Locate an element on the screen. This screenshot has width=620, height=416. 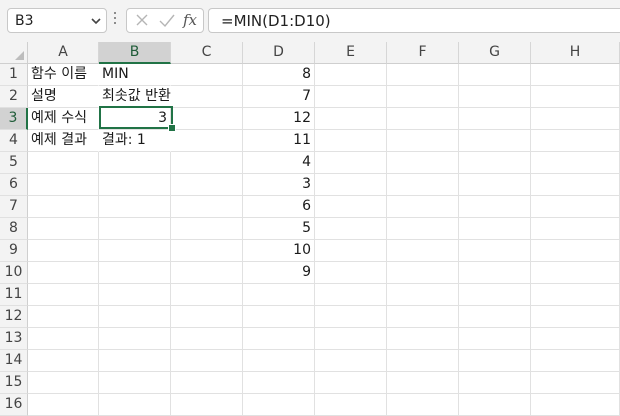
cell-g6 is located at coordinates (495, 185).